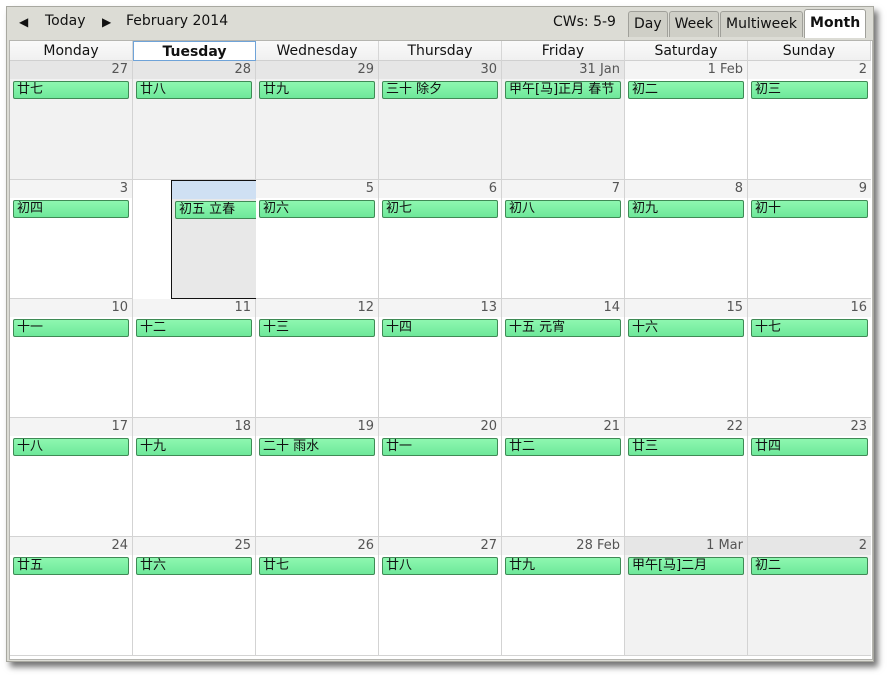  Describe the element at coordinates (317, 328) in the screenshot. I see `lunar-date-event: 十三` at that location.